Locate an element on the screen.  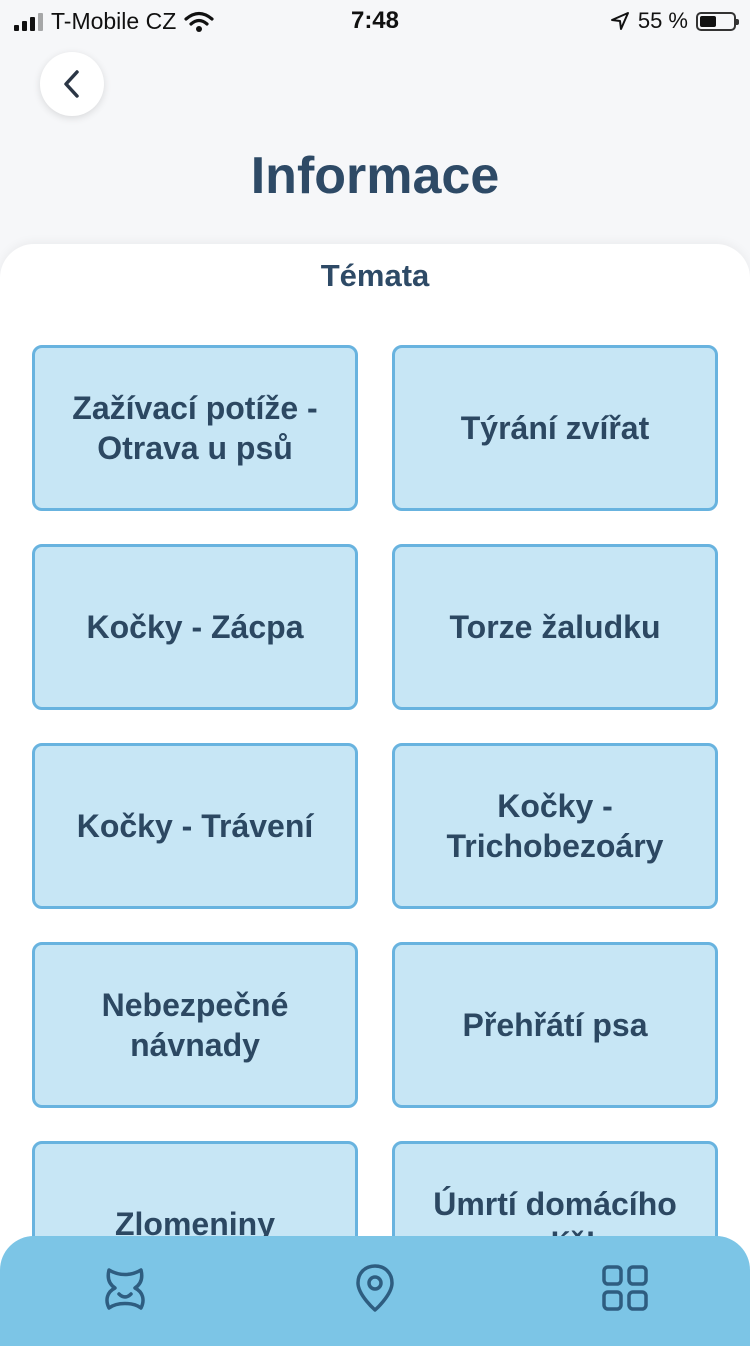
location-pin-icon is located at coordinates (375, 1288).